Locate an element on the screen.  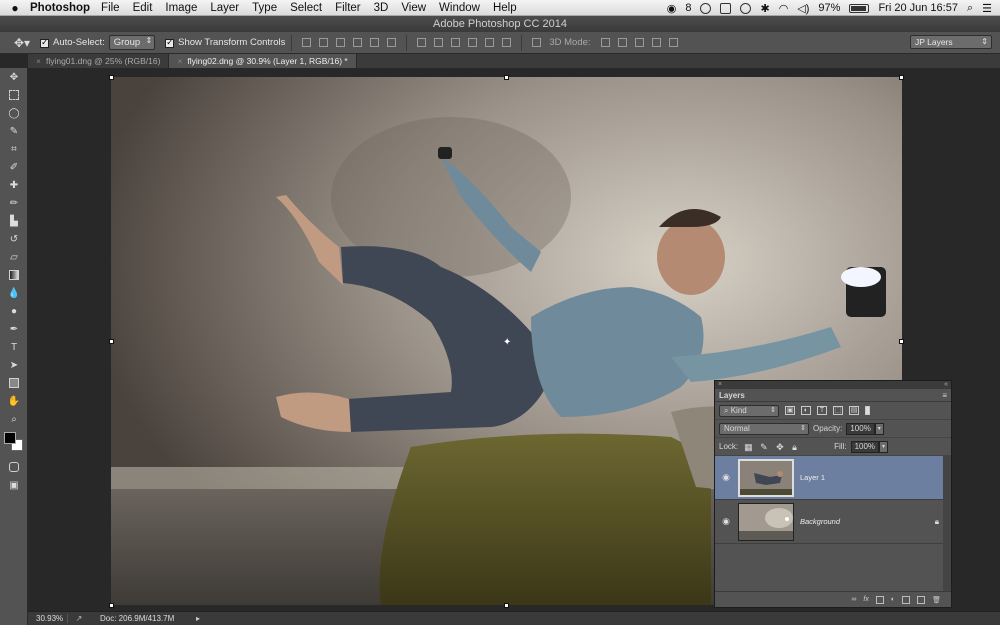
delete-layer-trash-icon: 🗑︎ is located at coordinates (936, 600).